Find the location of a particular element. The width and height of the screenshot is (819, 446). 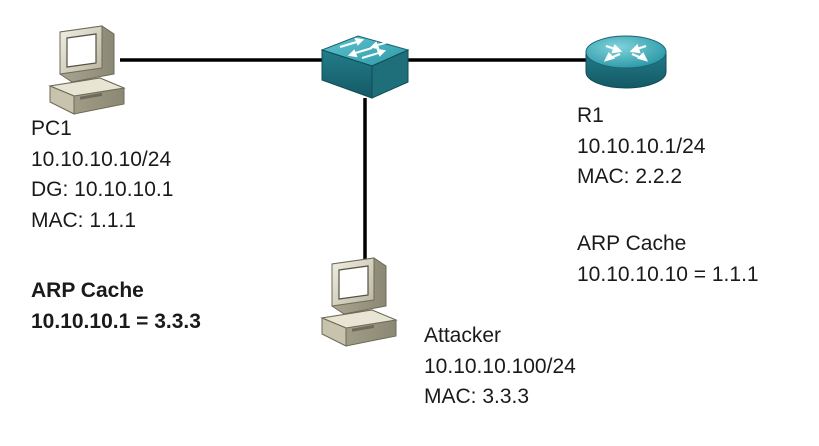

pc1-mac: MAC: 1.1.1 is located at coordinates (84, 220).